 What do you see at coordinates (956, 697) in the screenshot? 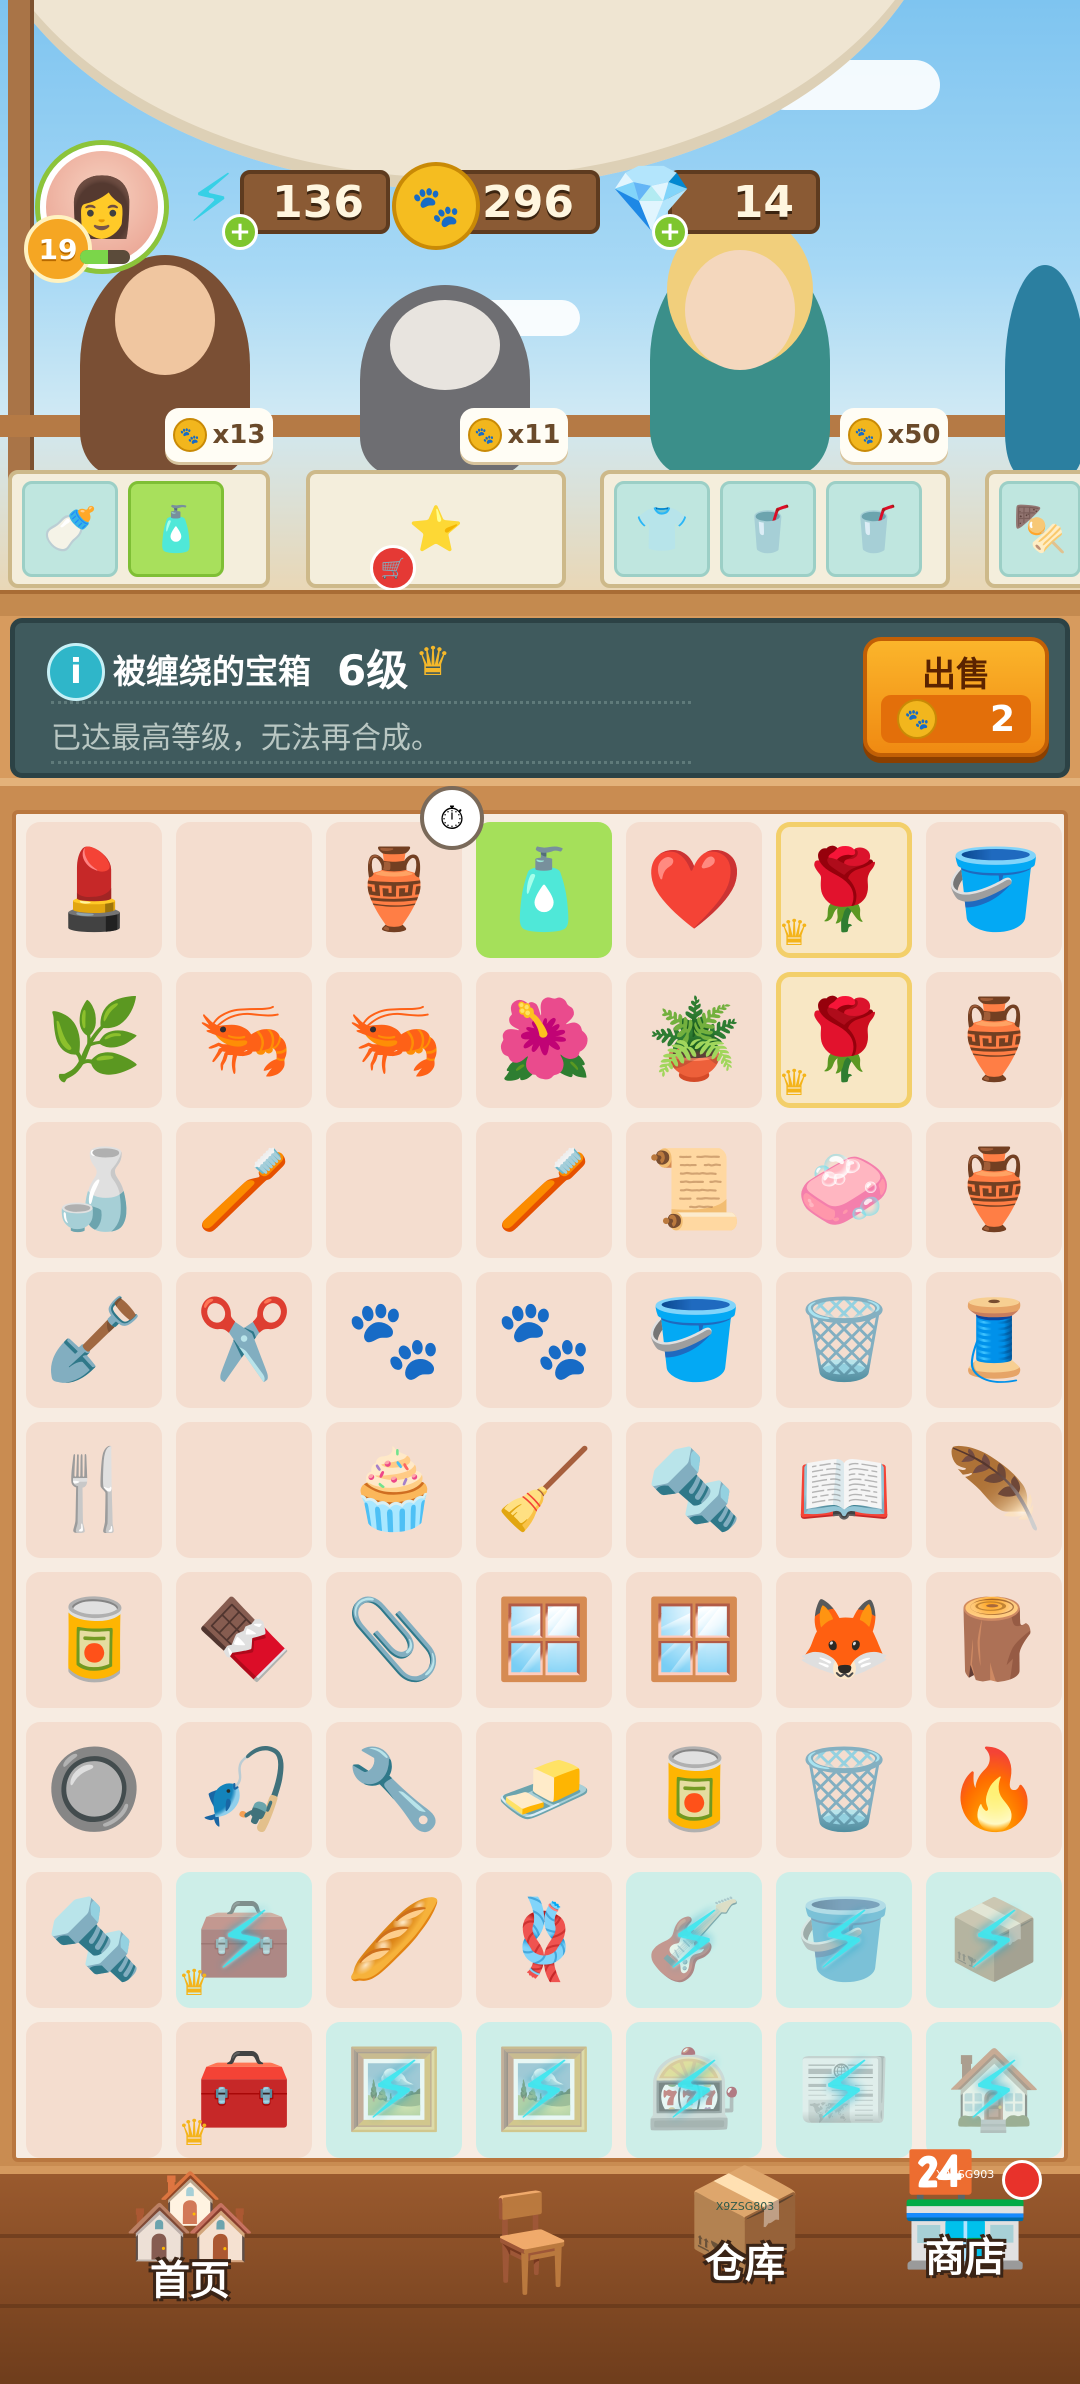
I see `sell-button: 出售 🐾 2` at bounding box center [956, 697].